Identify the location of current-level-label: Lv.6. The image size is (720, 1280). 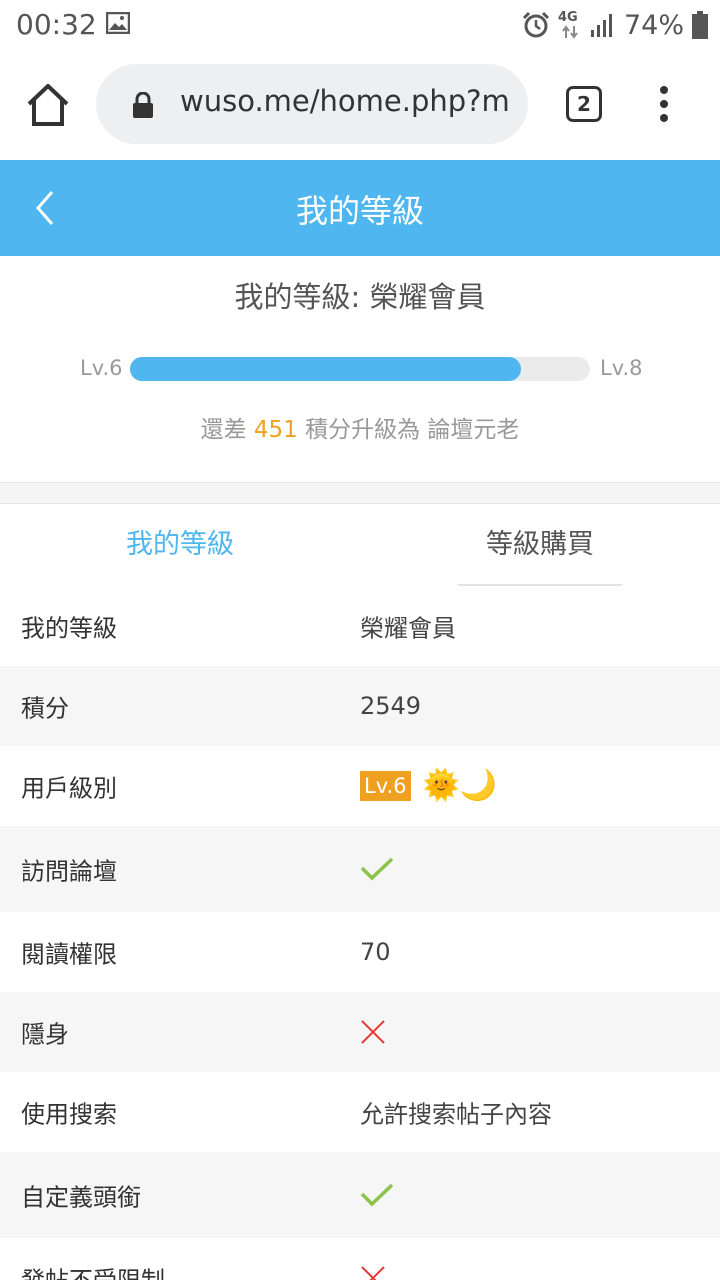
(101, 368).